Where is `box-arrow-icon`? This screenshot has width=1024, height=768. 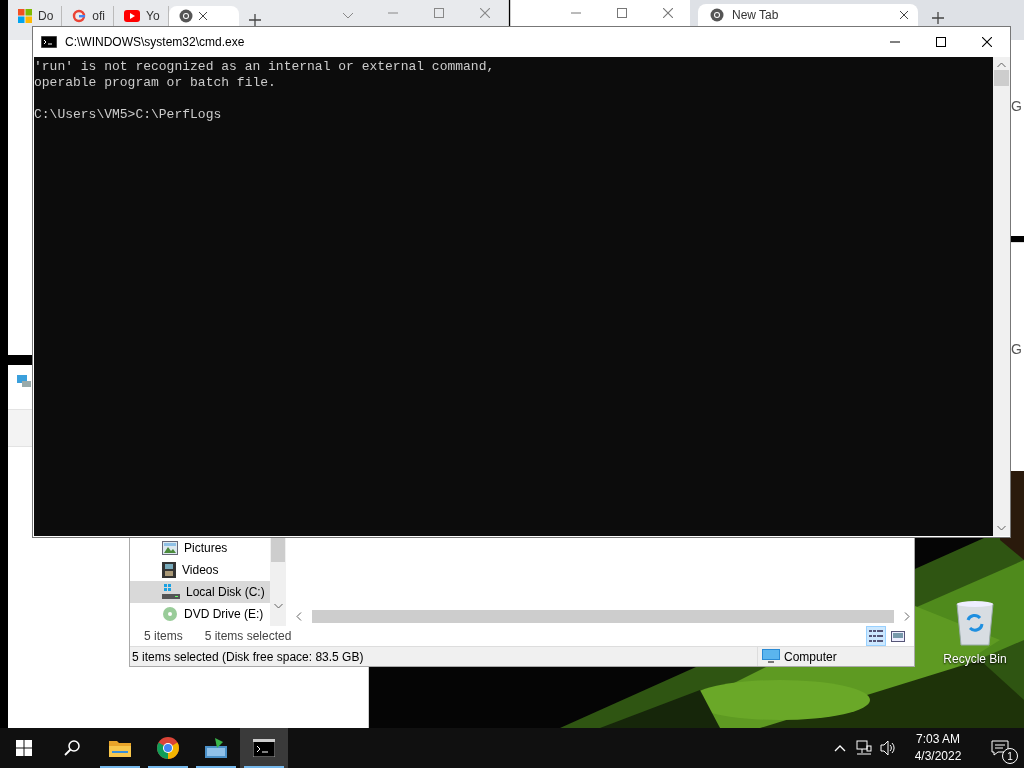 box-arrow-icon is located at coordinates (216, 748).